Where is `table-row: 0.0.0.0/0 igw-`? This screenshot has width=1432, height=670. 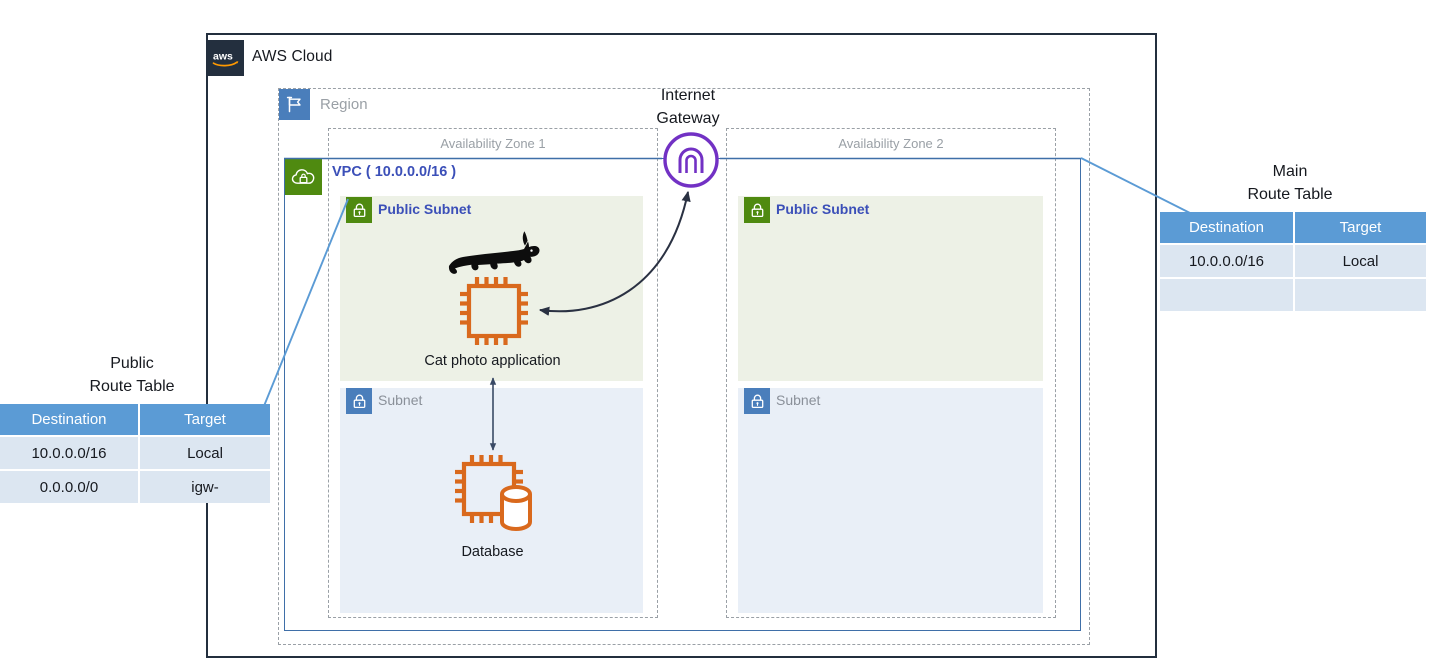 table-row: 0.0.0.0/0 igw- is located at coordinates (135, 486).